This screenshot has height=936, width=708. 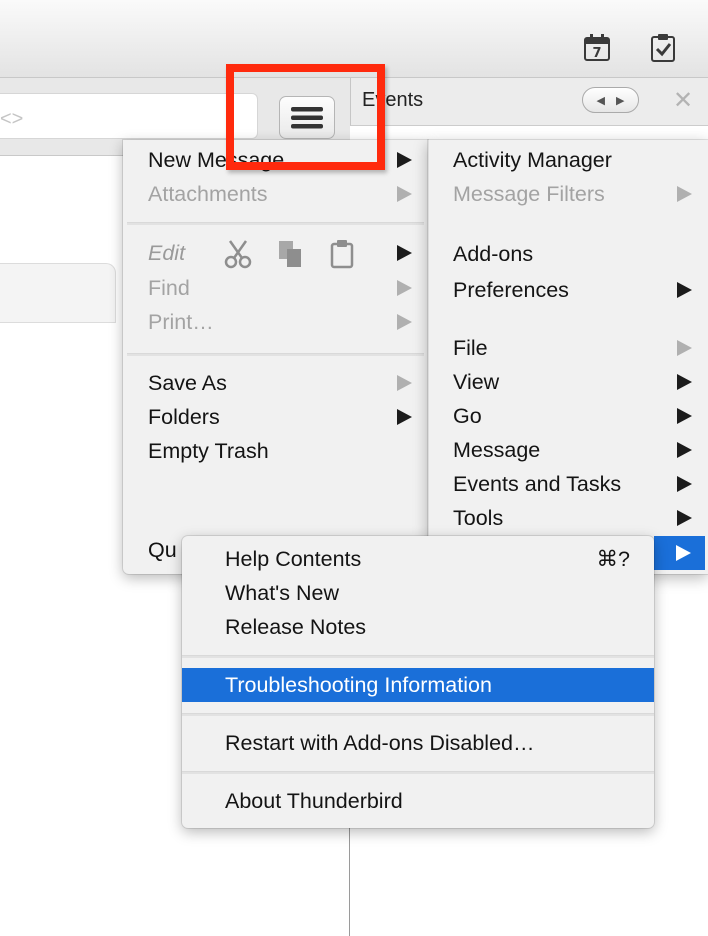 What do you see at coordinates (275, 253) in the screenshot?
I see `menu-item-edit: Edit` at bounding box center [275, 253].